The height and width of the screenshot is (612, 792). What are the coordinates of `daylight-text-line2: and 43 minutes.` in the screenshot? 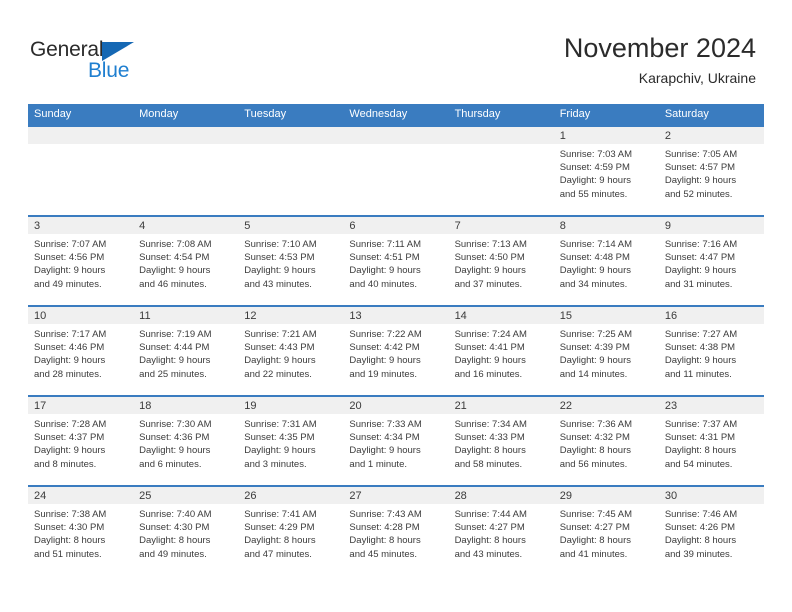 It's located at (278, 284).